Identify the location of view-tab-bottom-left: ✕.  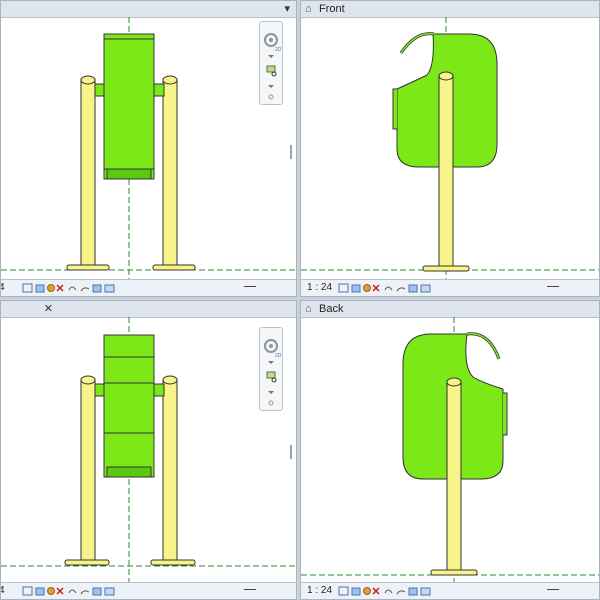
(148, 309).